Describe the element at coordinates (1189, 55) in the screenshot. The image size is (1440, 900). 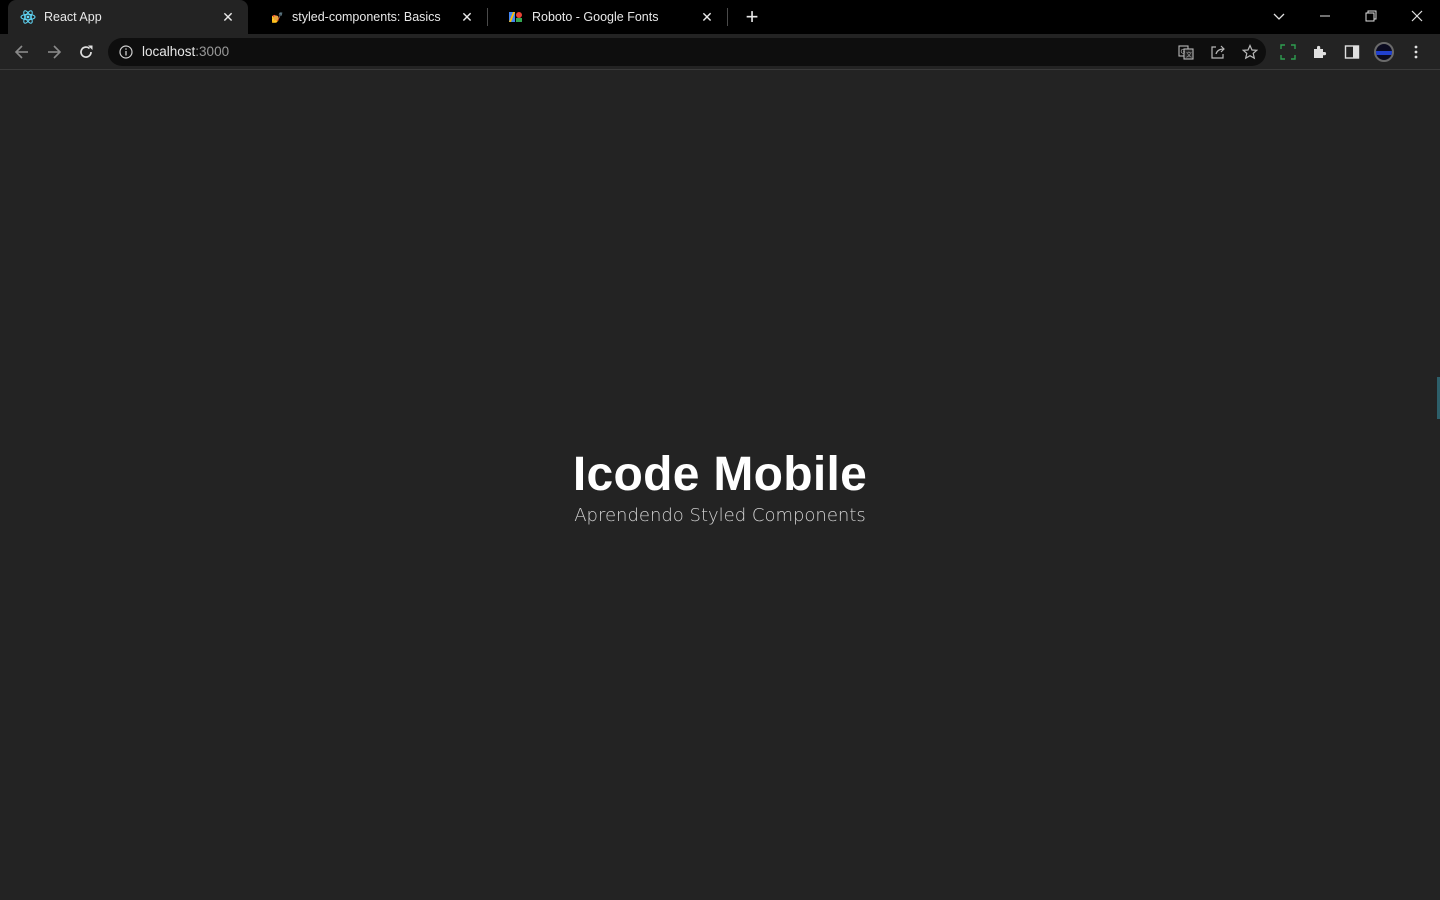
I see `svg-text: 文` at that location.